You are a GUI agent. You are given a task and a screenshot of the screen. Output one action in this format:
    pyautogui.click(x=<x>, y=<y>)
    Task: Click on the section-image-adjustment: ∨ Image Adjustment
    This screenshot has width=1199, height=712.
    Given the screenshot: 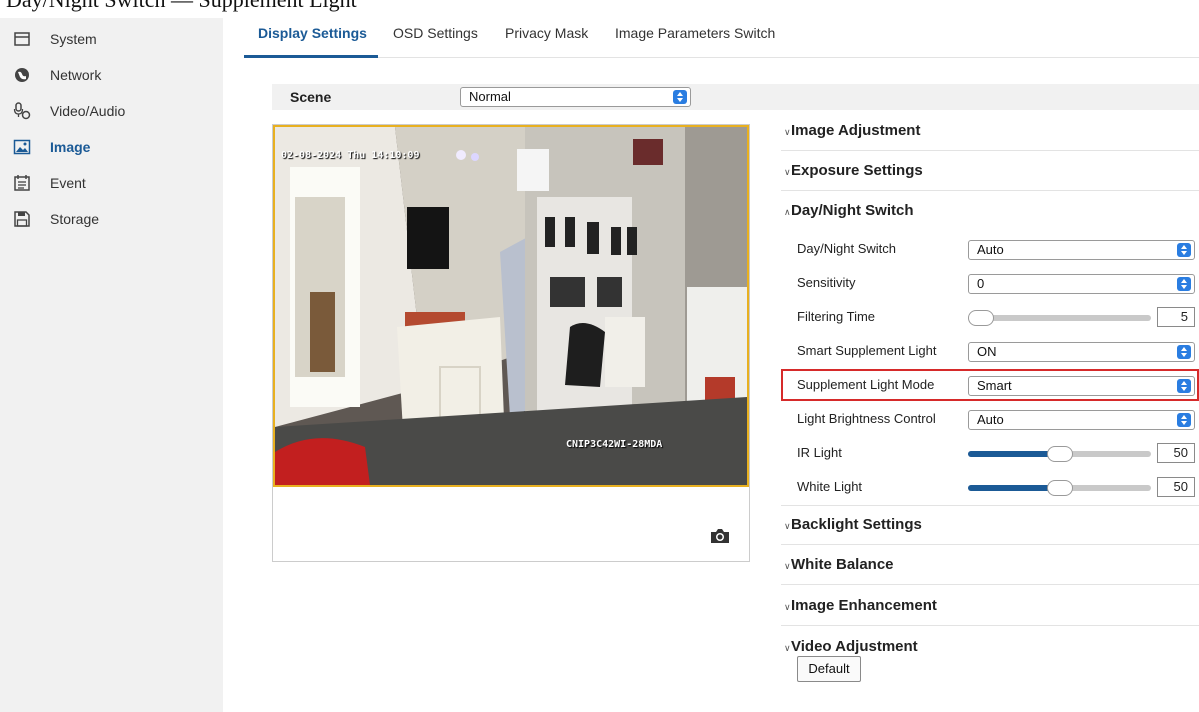 What is the action you would take?
    pyautogui.click(x=990, y=131)
    